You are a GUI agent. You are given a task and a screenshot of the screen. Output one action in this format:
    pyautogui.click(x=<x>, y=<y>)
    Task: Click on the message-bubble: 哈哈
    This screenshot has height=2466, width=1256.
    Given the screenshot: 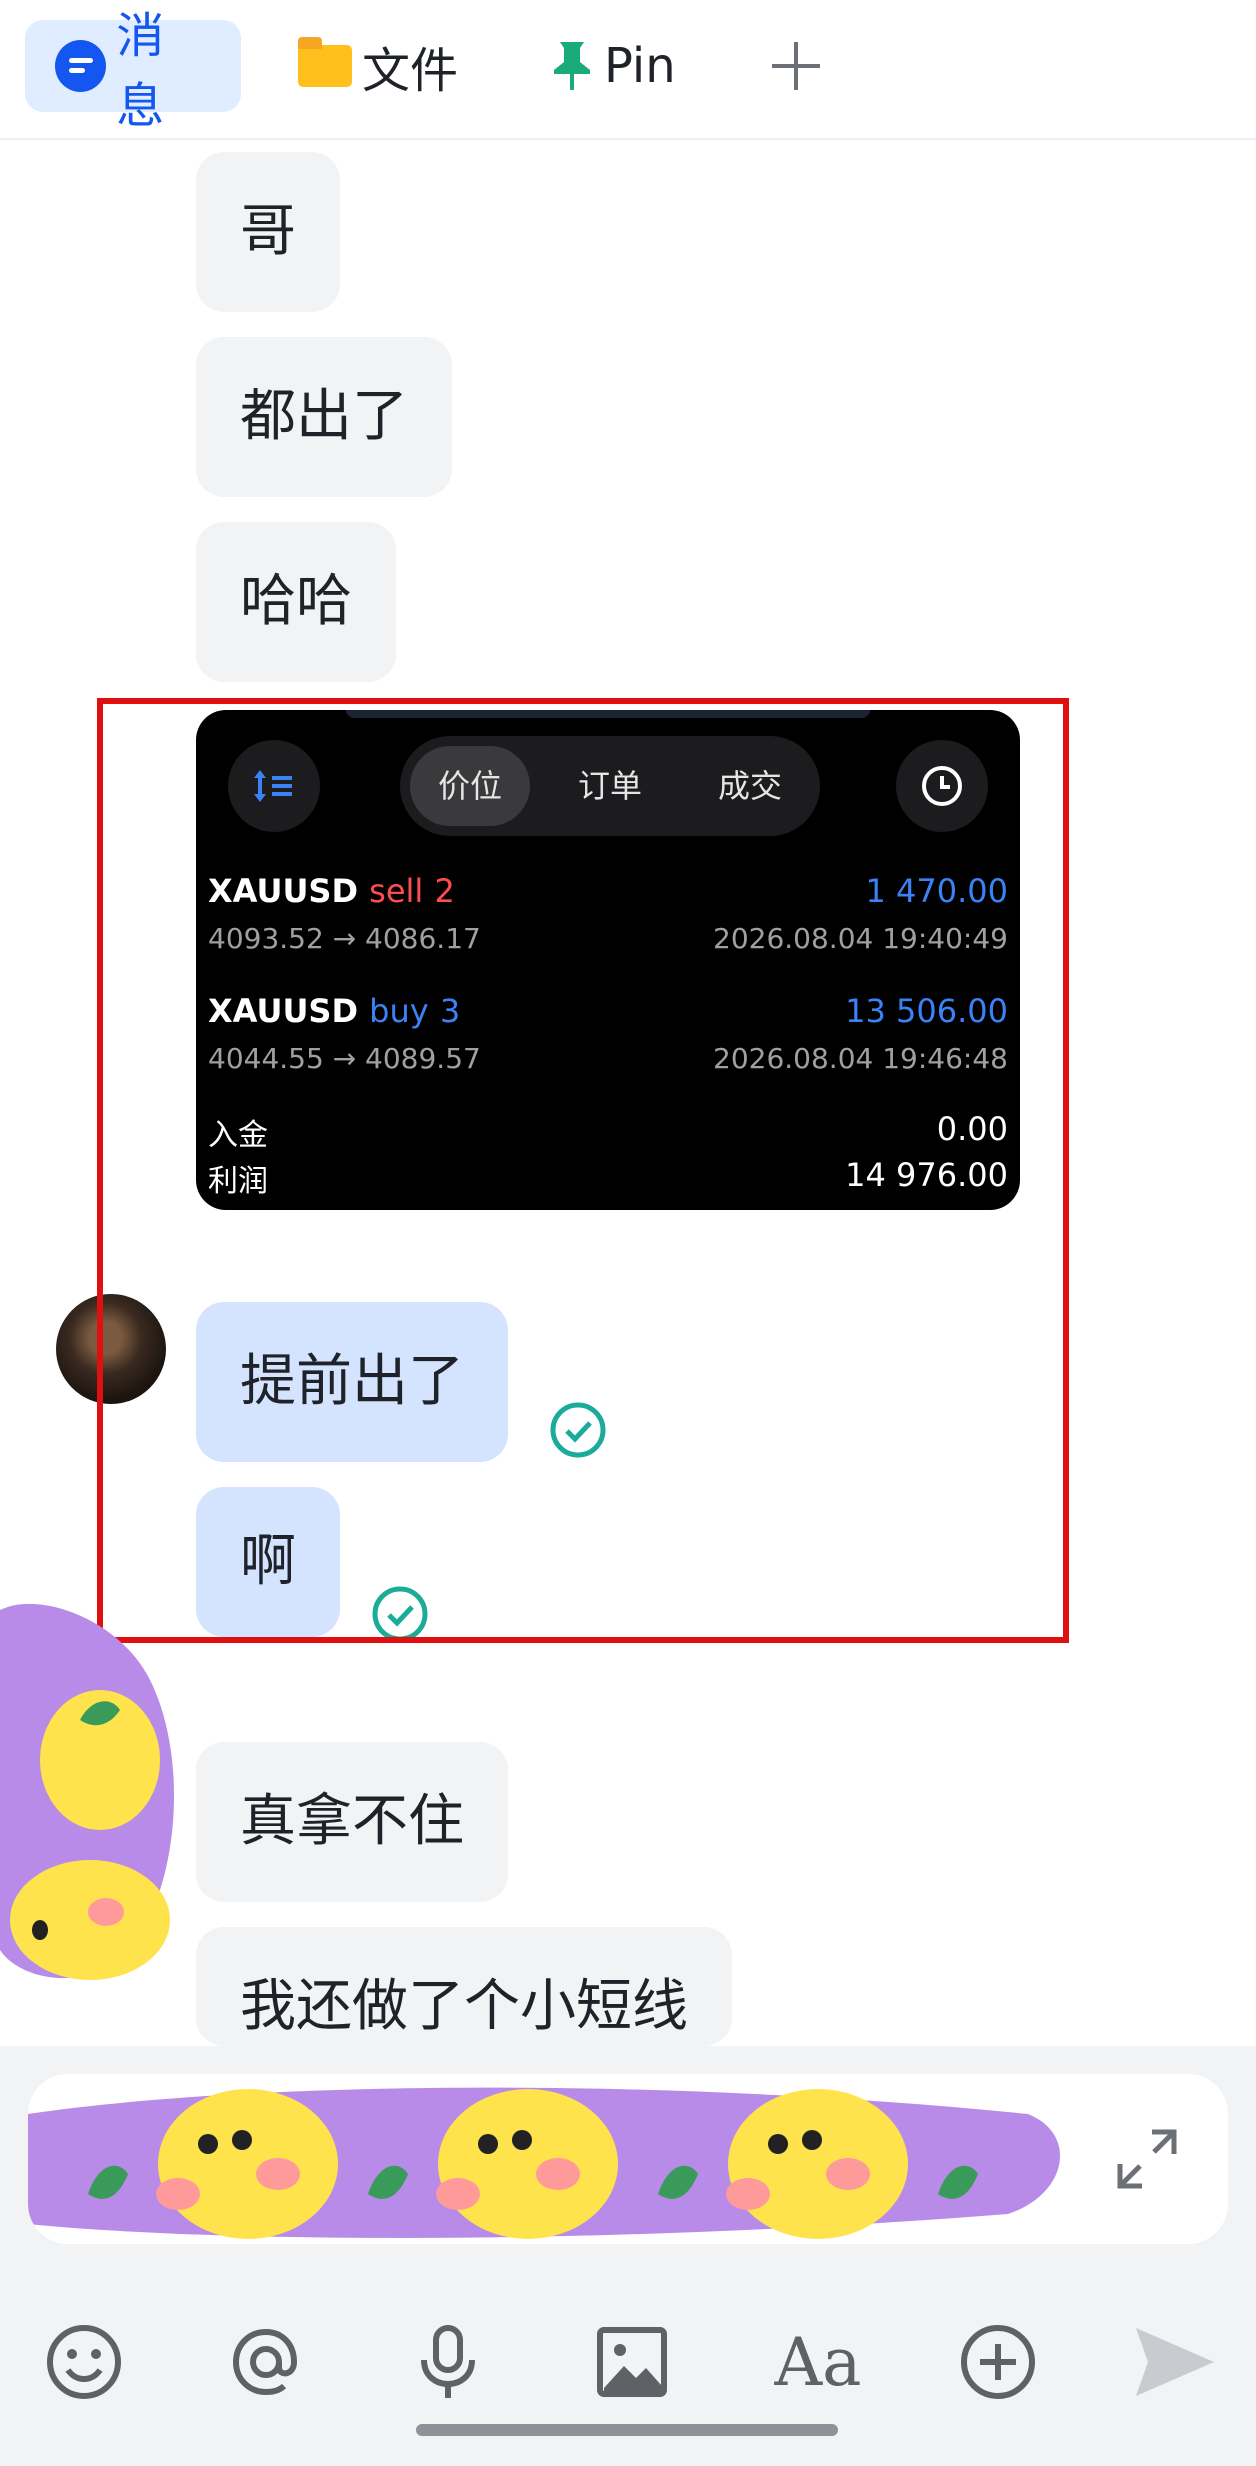 What is the action you would take?
    pyautogui.click(x=296, y=602)
    